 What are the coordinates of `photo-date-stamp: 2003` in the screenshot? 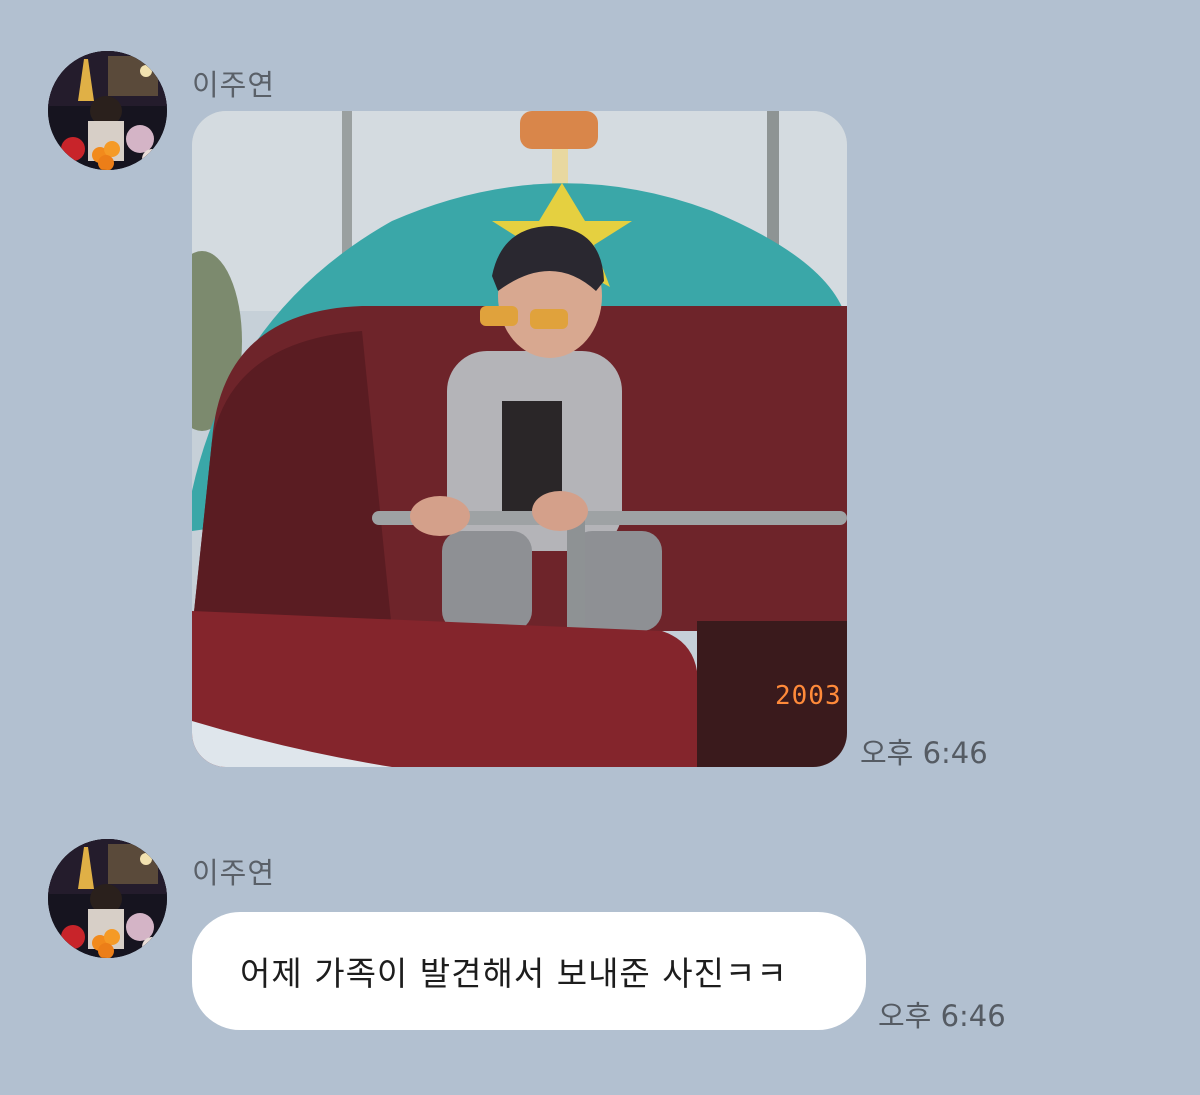 It's located at (808, 696).